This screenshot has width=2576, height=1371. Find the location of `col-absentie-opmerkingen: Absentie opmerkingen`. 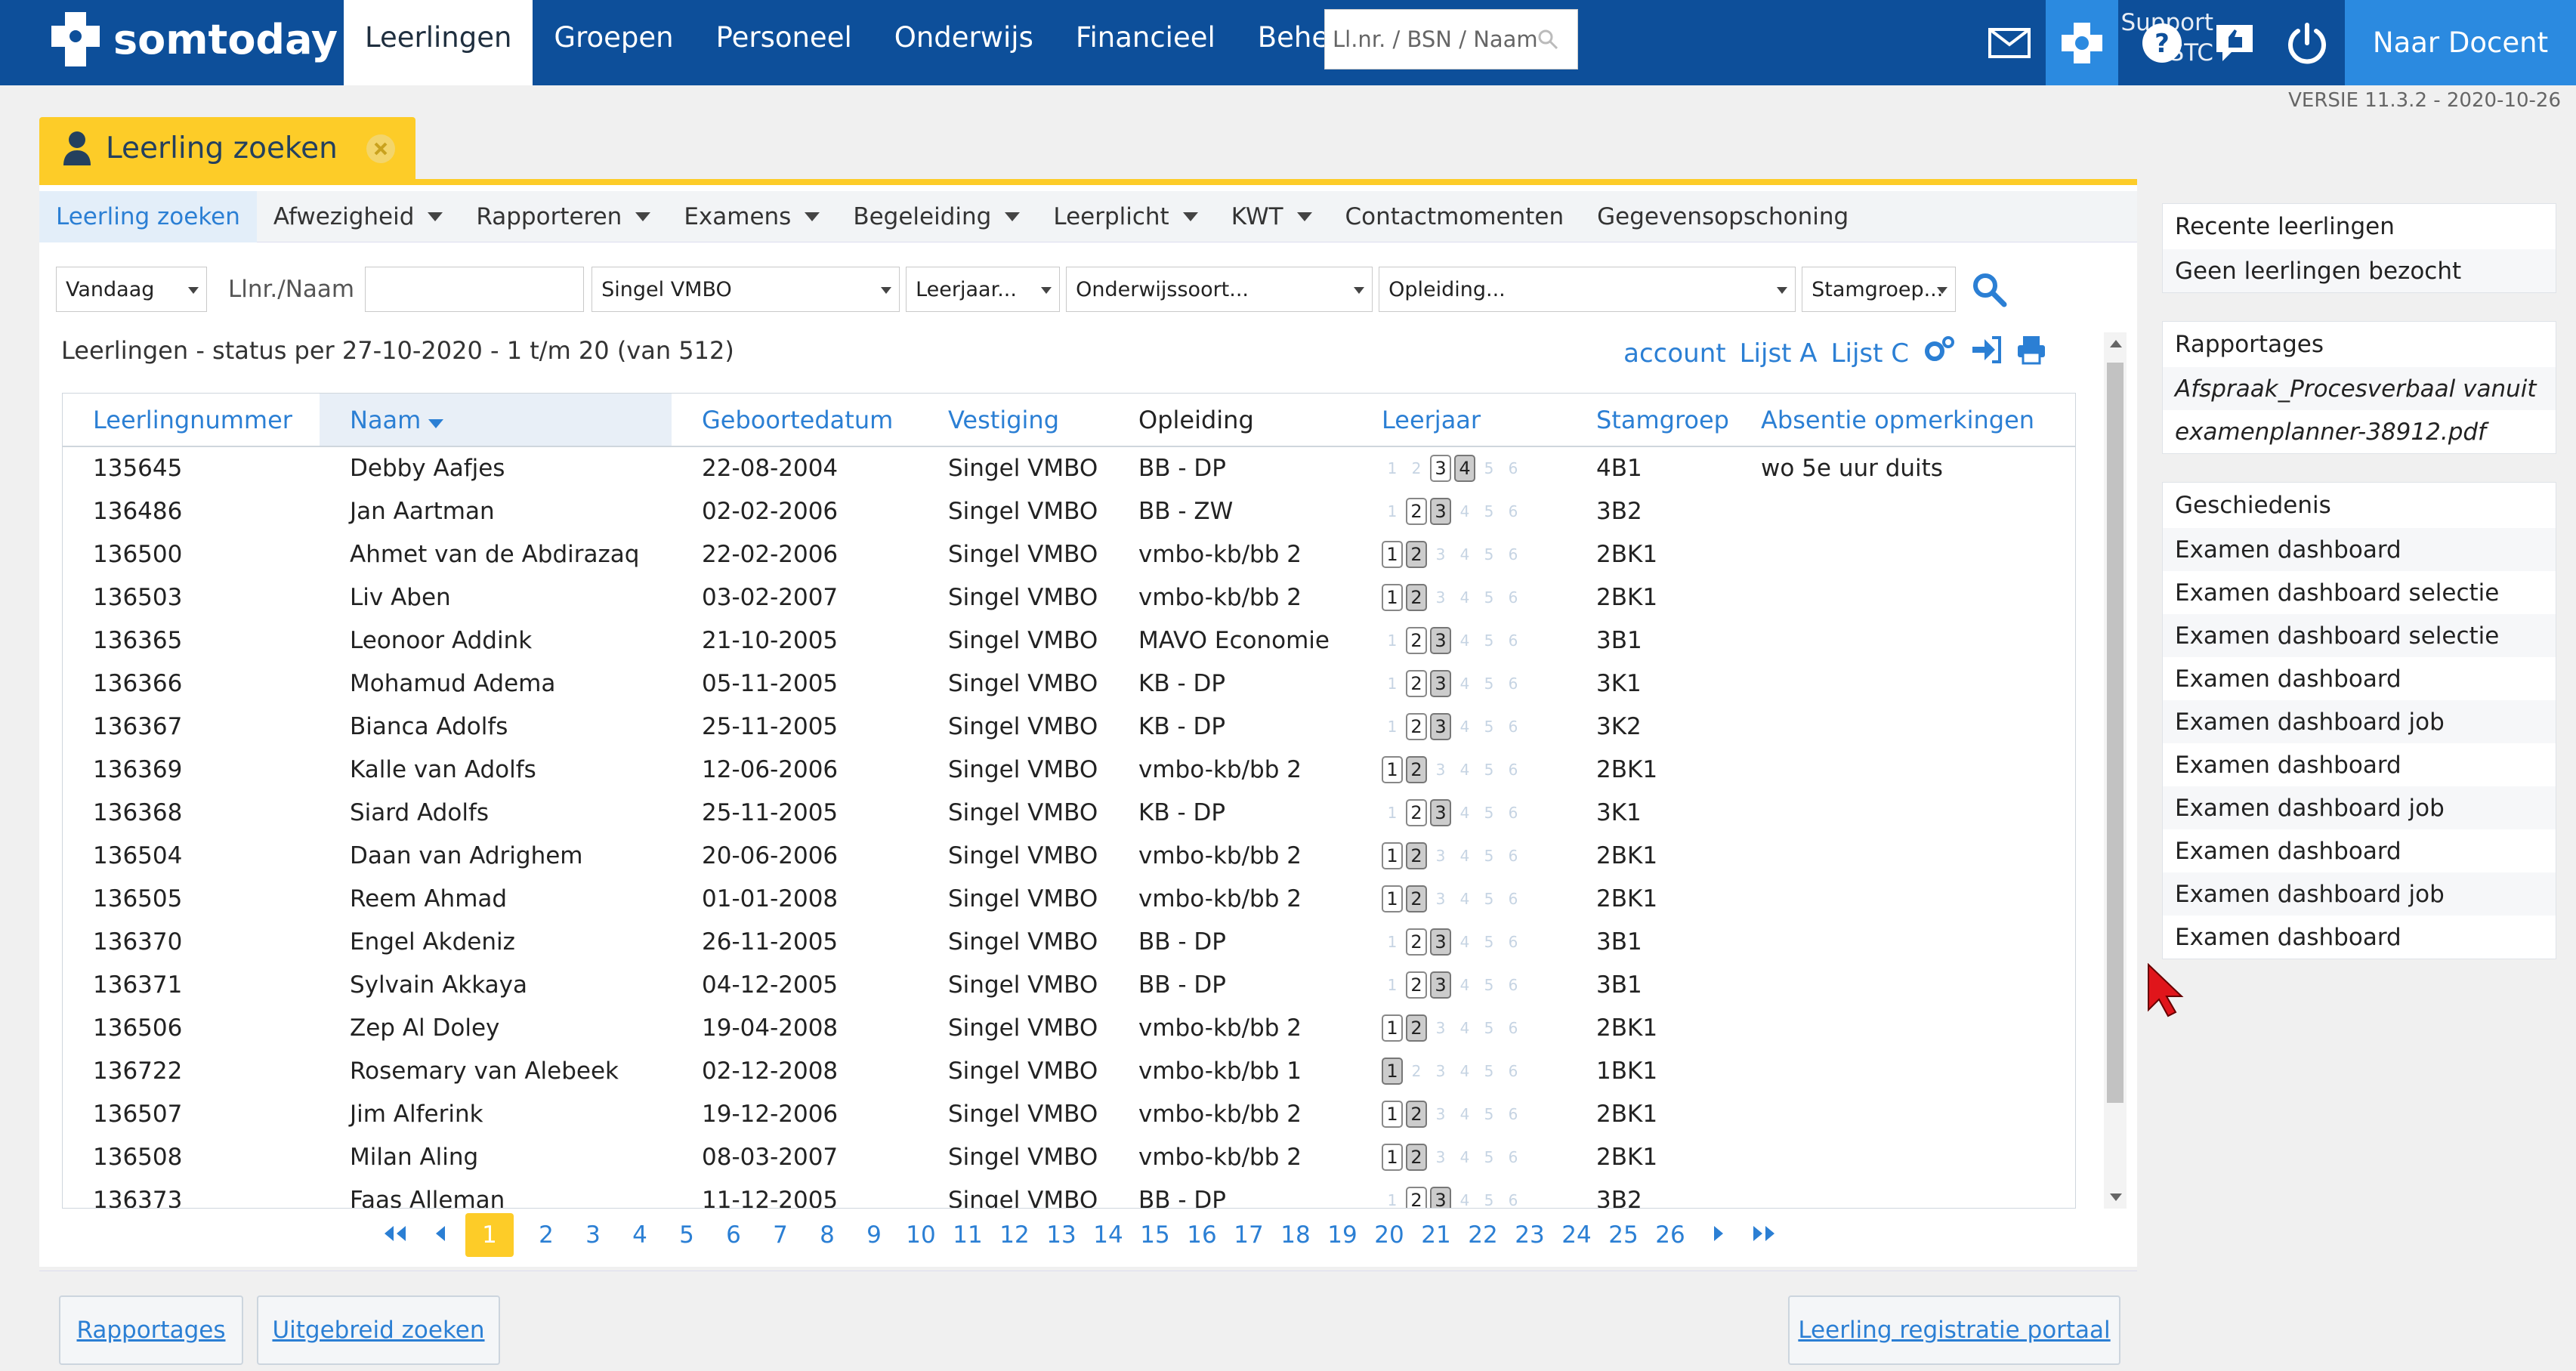

col-absentie-opmerkingen: Absentie opmerkingen is located at coordinates (1903, 420).